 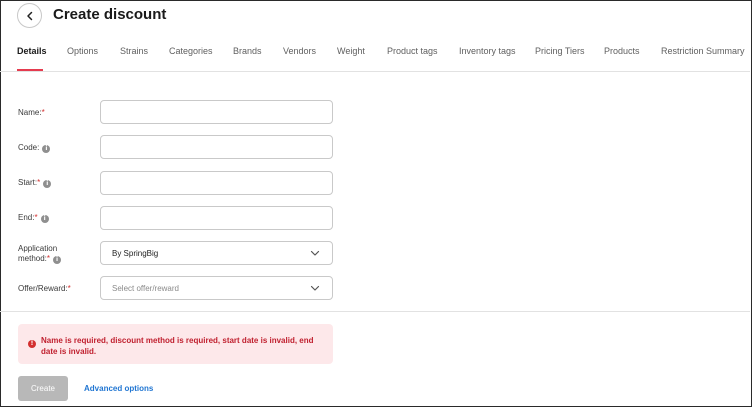 I want to click on section-divider, so click(x=375, y=311).